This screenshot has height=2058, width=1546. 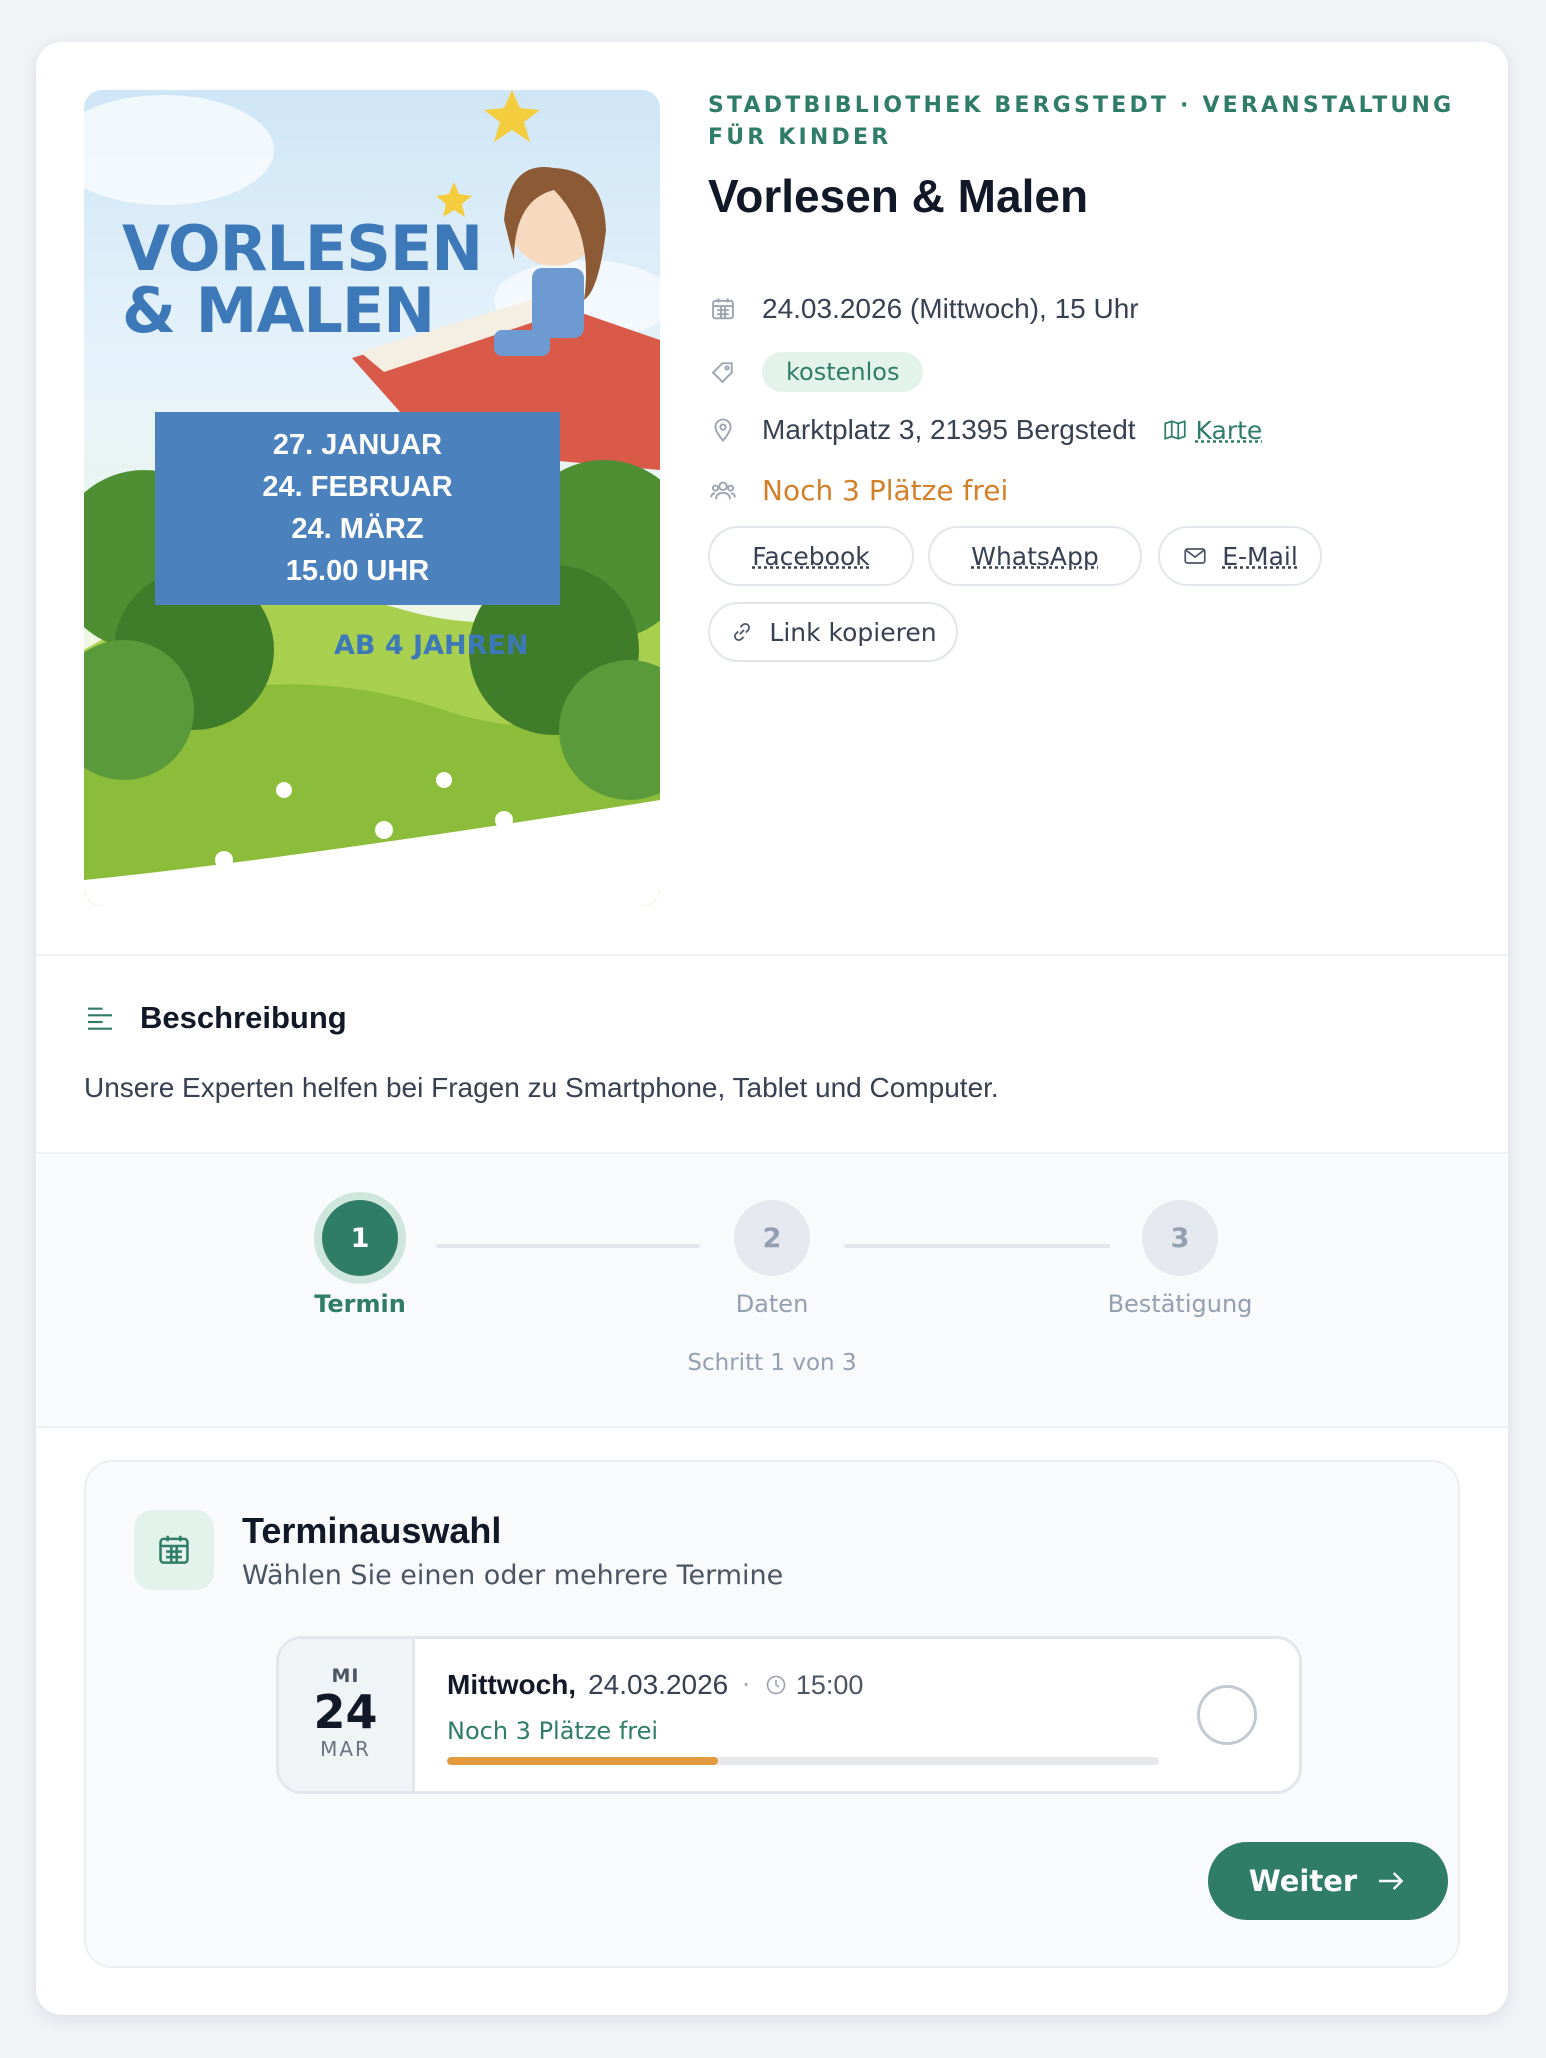 I want to click on copy-link-label: Link kopieren, so click(x=853, y=632).